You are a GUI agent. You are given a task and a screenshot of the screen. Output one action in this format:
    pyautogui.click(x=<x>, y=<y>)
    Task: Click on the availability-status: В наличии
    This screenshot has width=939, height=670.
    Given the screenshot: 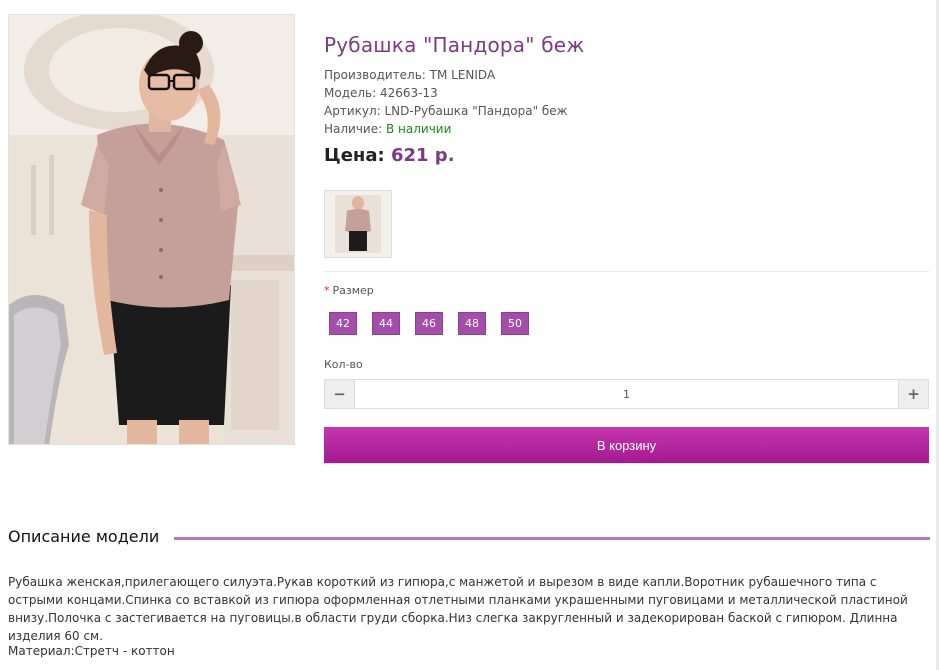 What is the action you would take?
    pyautogui.click(x=418, y=129)
    